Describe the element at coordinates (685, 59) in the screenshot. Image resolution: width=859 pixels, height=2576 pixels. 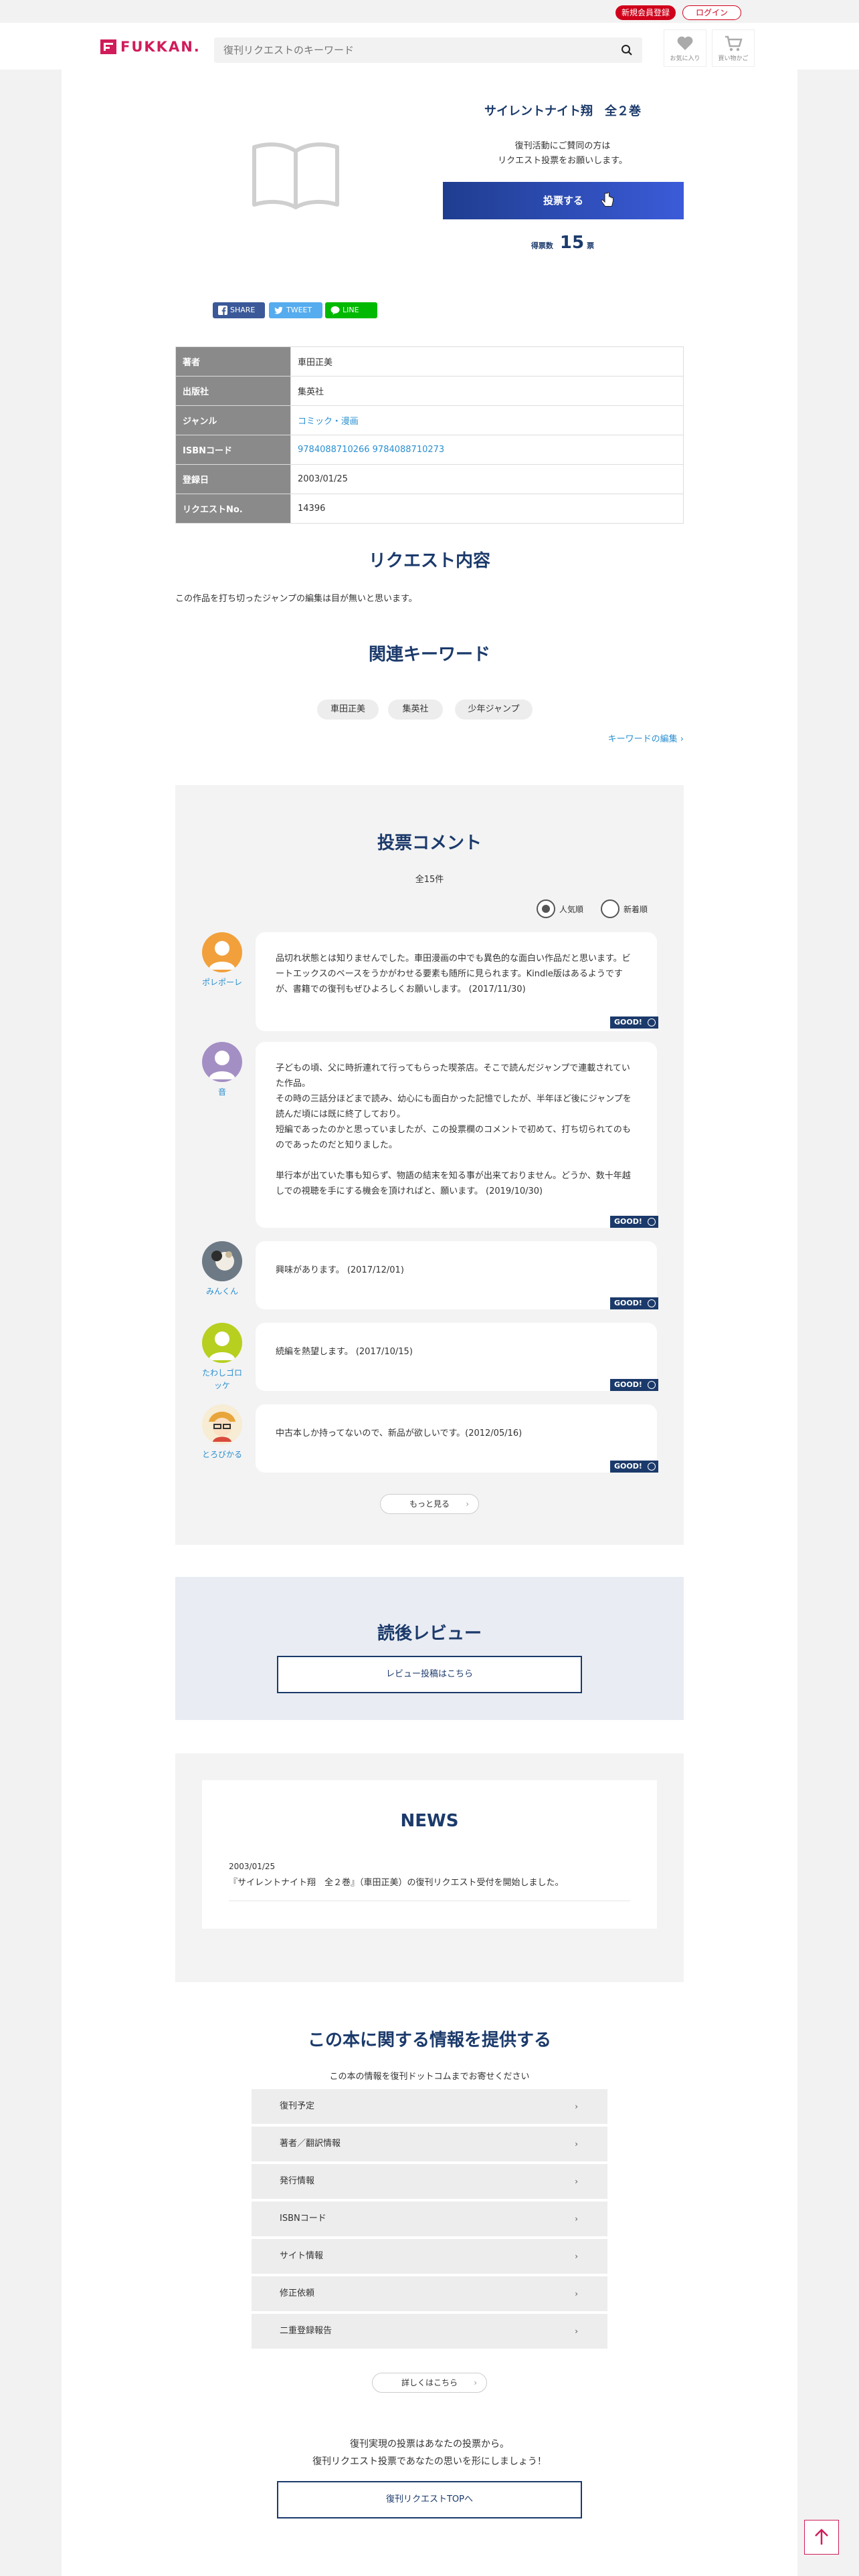
I see `favorites-label: お気に入り` at that location.